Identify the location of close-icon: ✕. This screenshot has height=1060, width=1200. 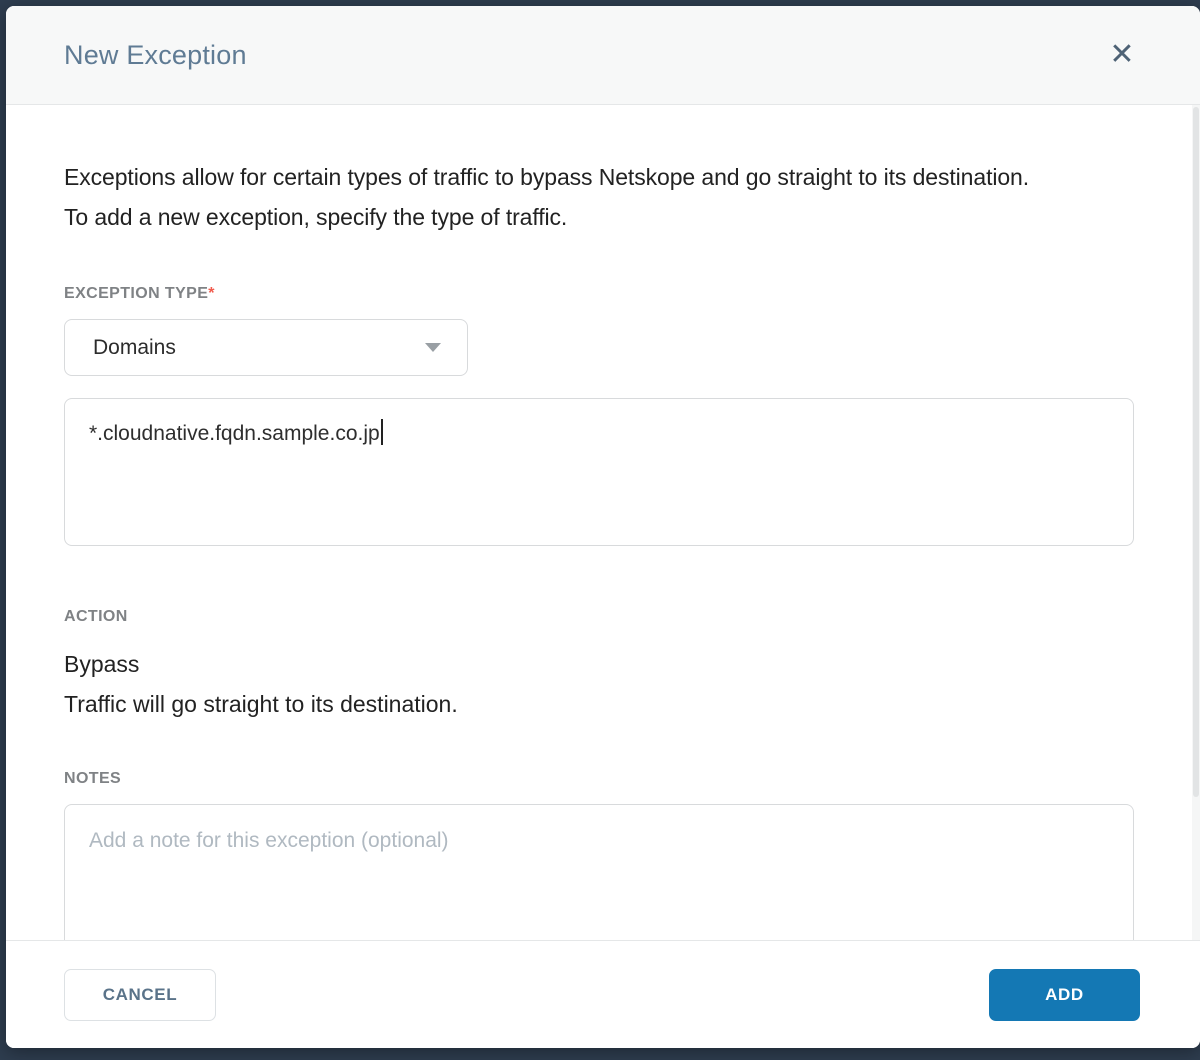
(1122, 54).